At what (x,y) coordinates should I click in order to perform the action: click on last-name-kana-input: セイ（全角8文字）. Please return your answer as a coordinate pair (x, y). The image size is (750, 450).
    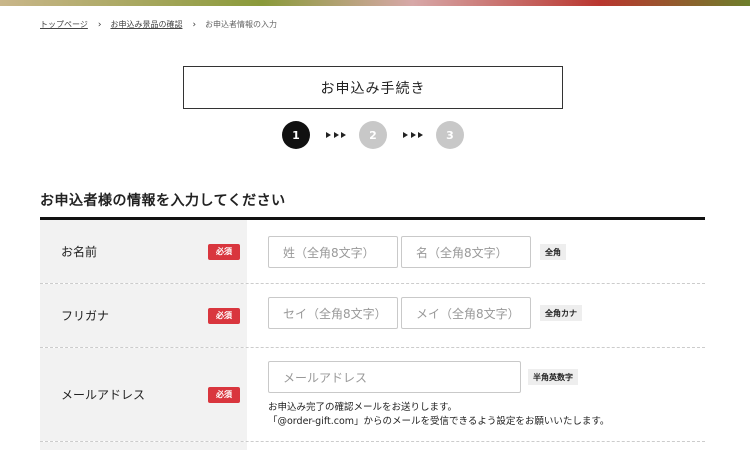
    Looking at the image, I should click on (333, 313).